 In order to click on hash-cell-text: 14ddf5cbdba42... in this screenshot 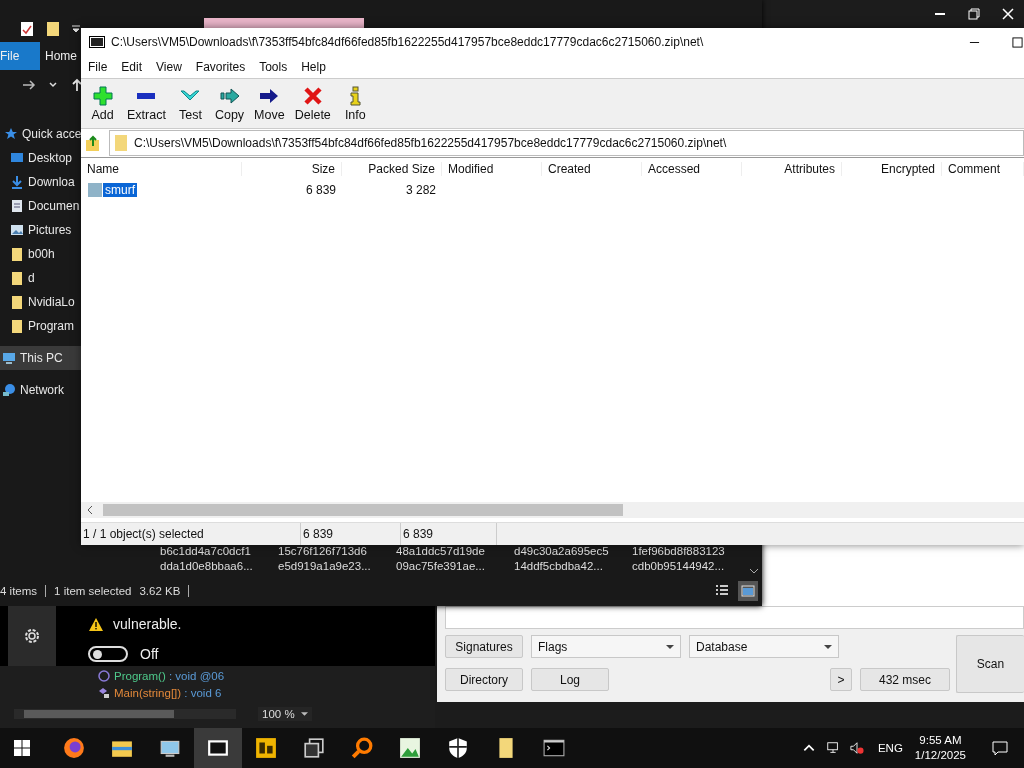, I will do `click(559, 566)`.